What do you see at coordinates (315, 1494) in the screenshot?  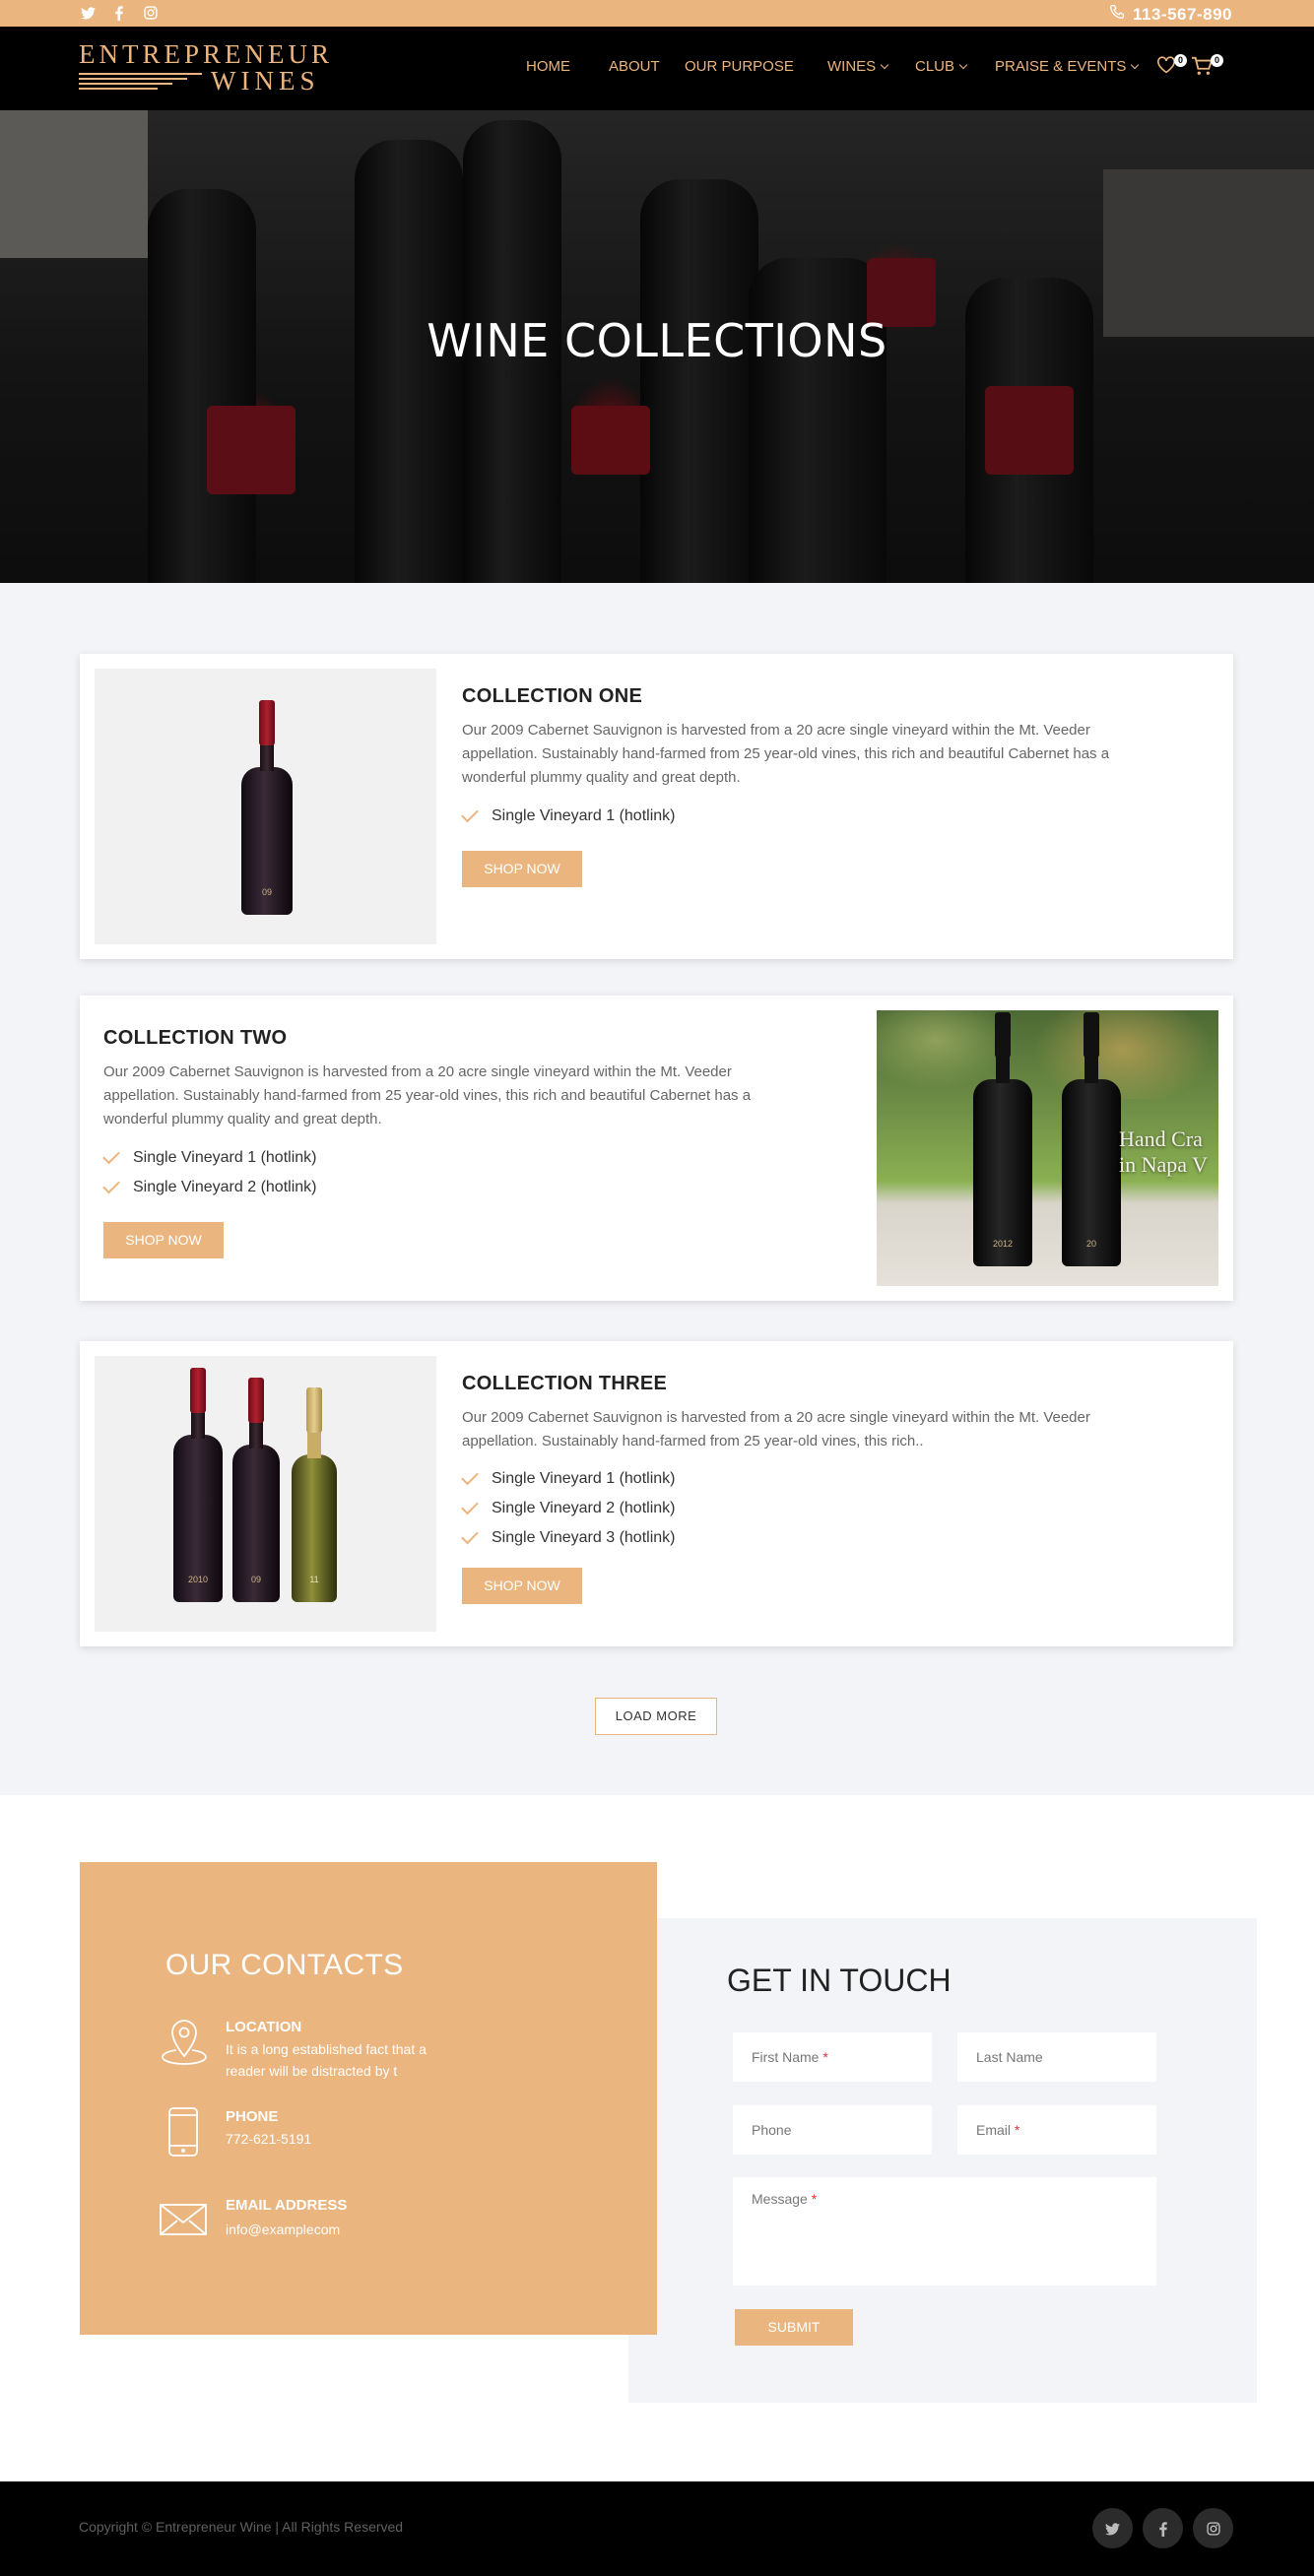 I see `wine-bottle-image: 11` at bounding box center [315, 1494].